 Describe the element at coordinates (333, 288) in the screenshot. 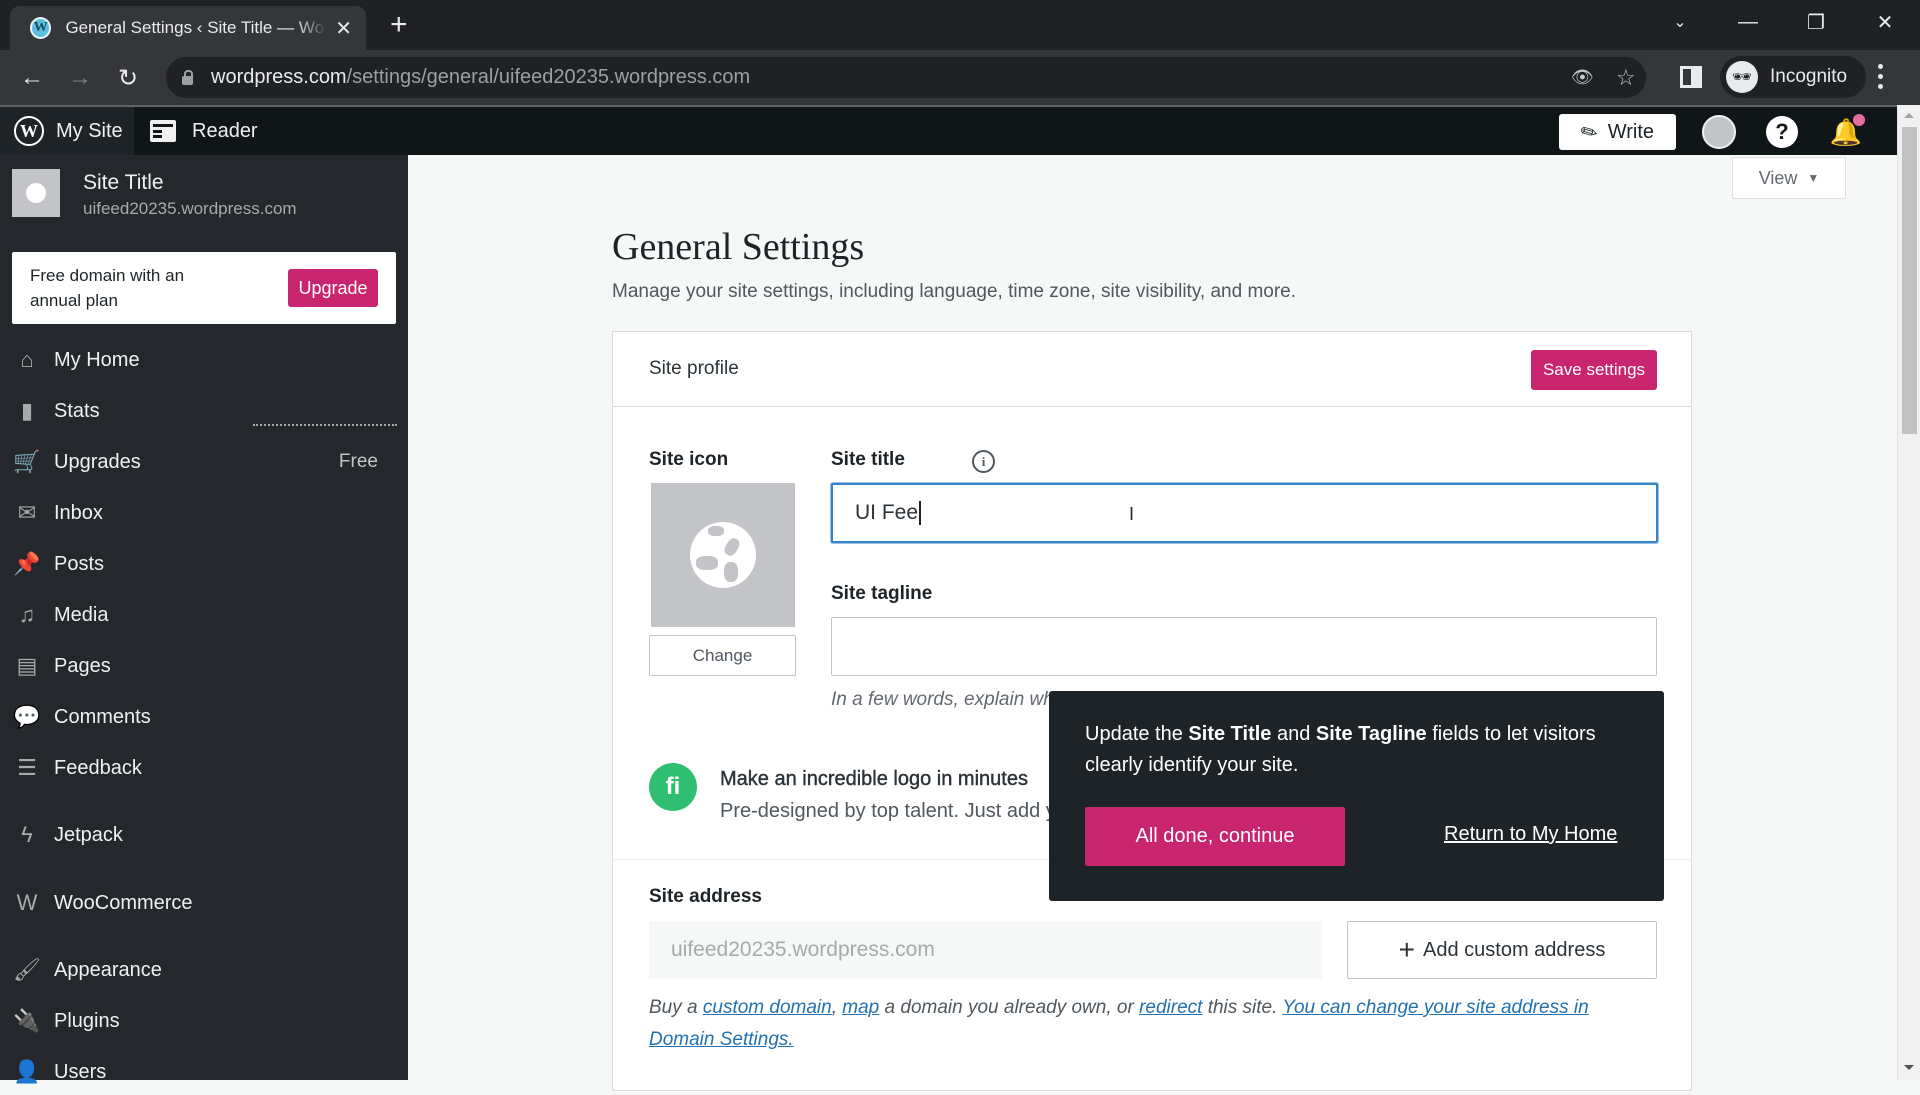

I see `upgrade-button: Upgrade` at that location.